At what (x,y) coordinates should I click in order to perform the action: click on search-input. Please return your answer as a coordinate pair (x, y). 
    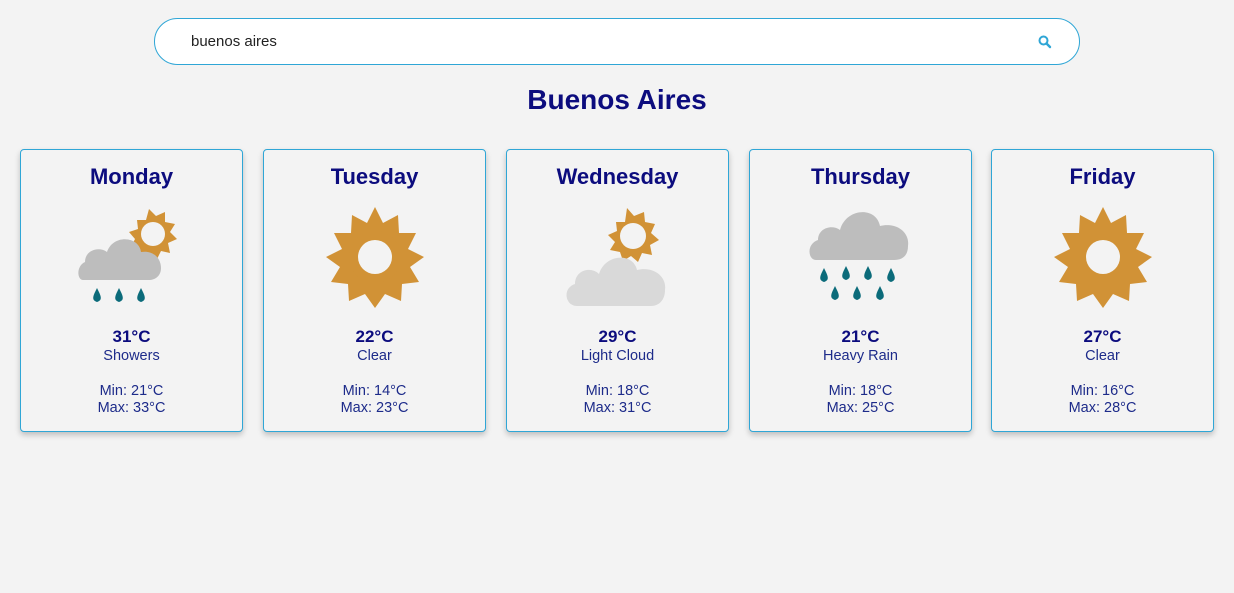
    Looking at the image, I should click on (611, 41).